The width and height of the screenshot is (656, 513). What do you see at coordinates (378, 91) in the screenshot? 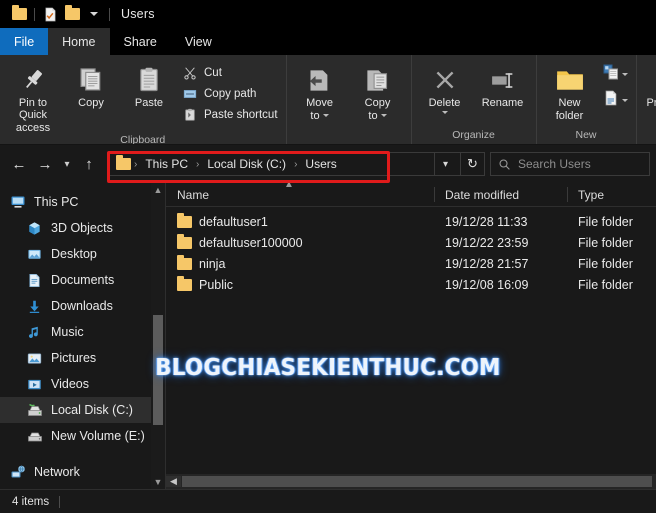
I see `copy-to-button: Copy to` at bounding box center [378, 91].